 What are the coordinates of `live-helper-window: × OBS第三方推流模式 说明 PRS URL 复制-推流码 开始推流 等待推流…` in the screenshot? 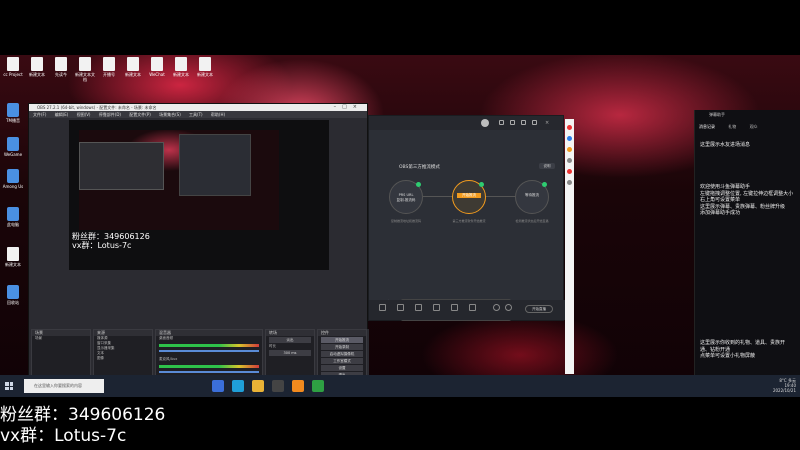 It's located at (466, 218).